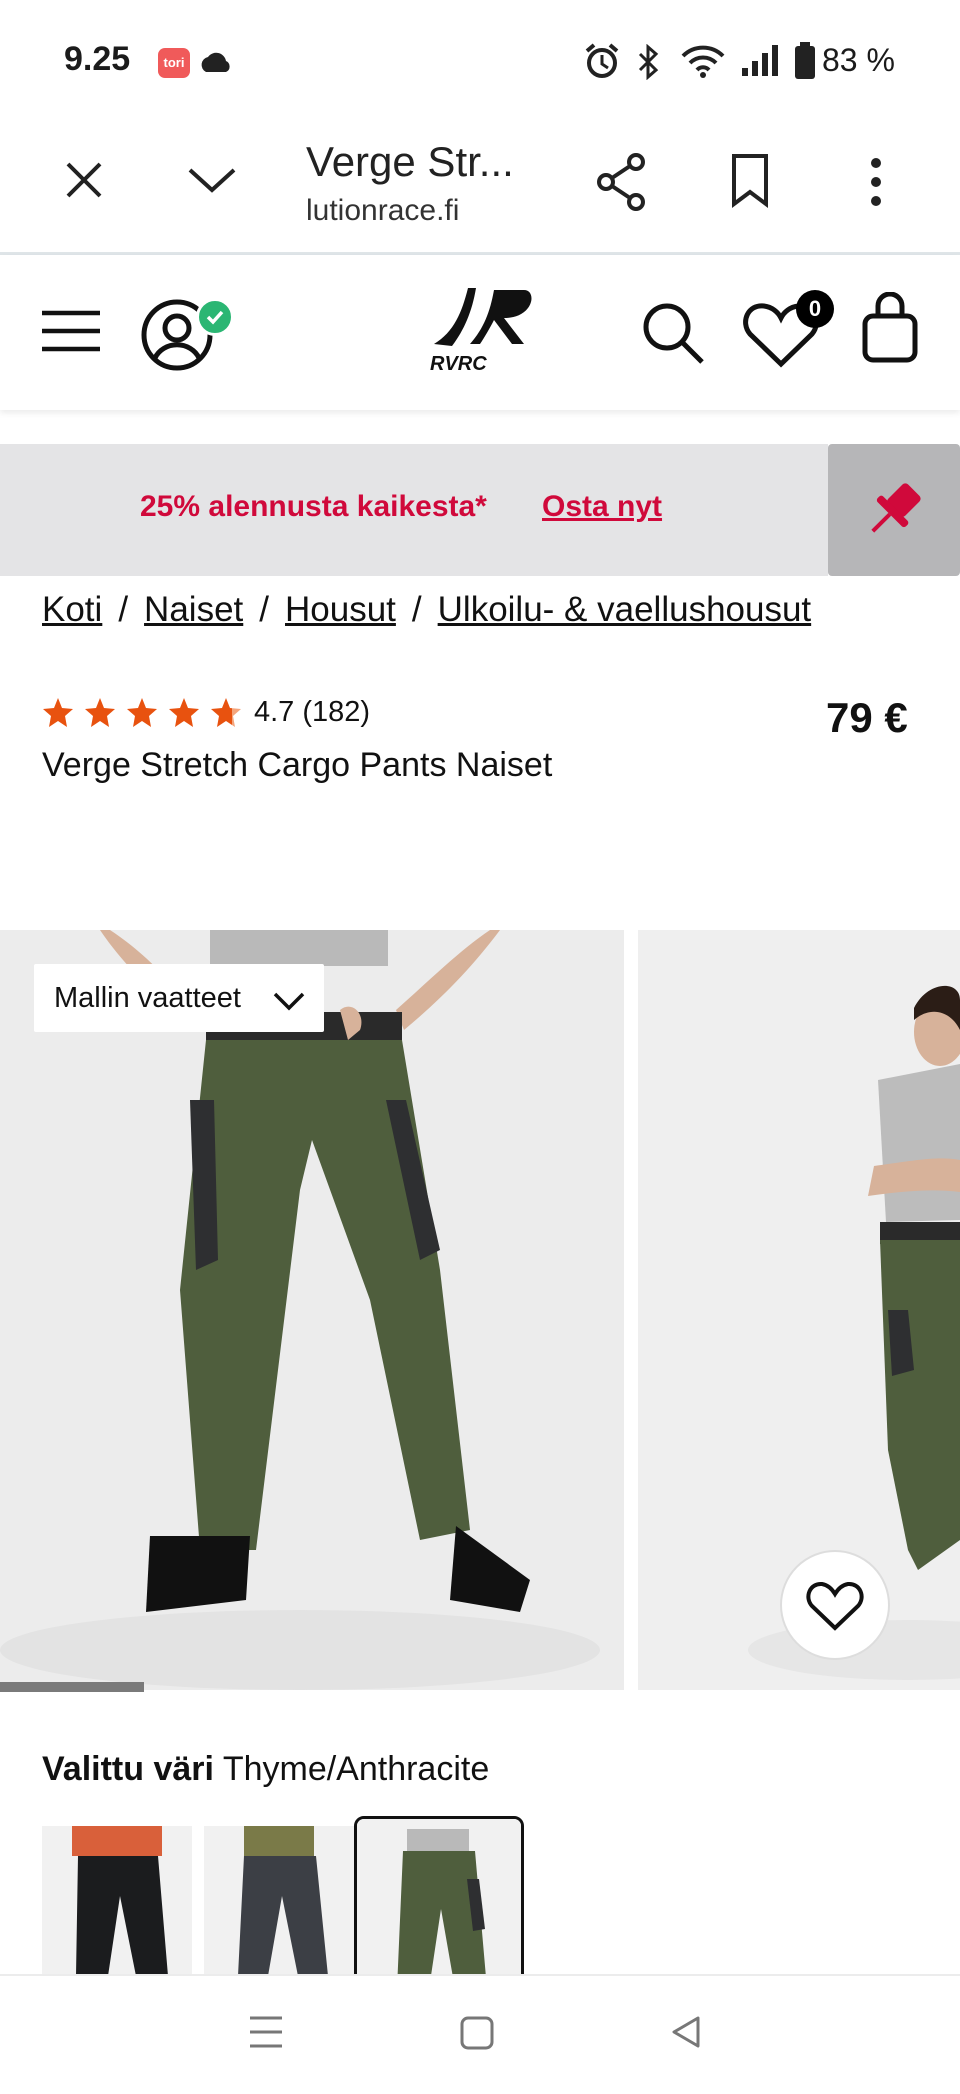 The height and width of the screenshot is (2094, 960). What do you see at coordinates (622, 182) in the screenshot?
I see `share-icon` at bounding box center [622, 182].